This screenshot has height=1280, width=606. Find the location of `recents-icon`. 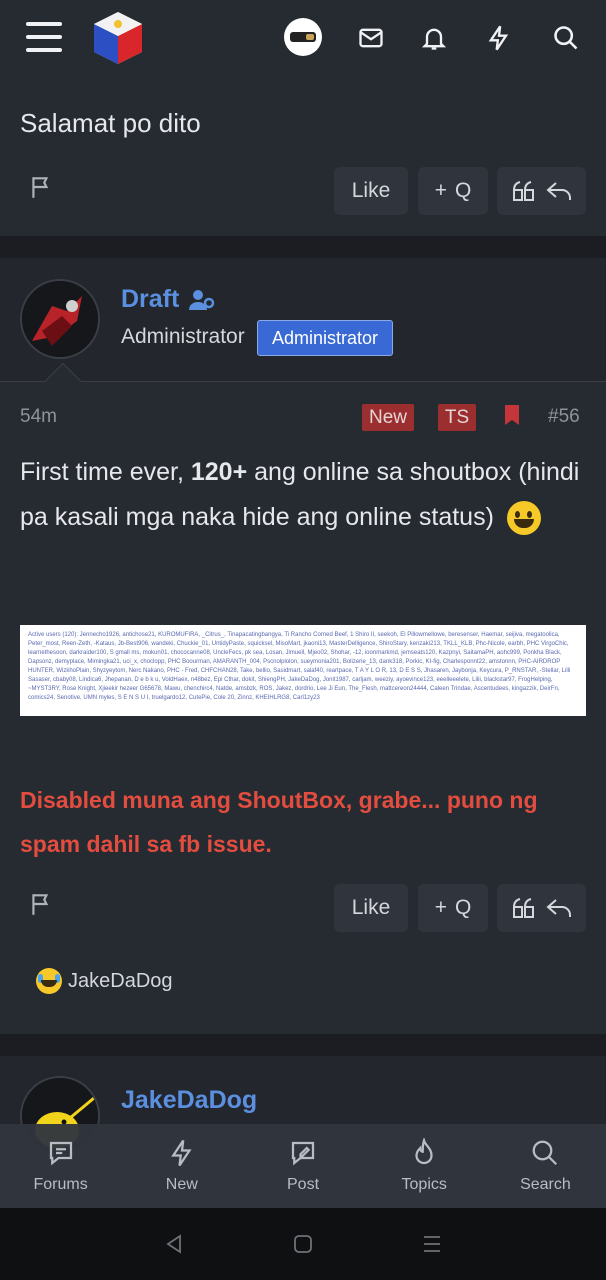

recents-icon is located at coordinates (432, 1244).